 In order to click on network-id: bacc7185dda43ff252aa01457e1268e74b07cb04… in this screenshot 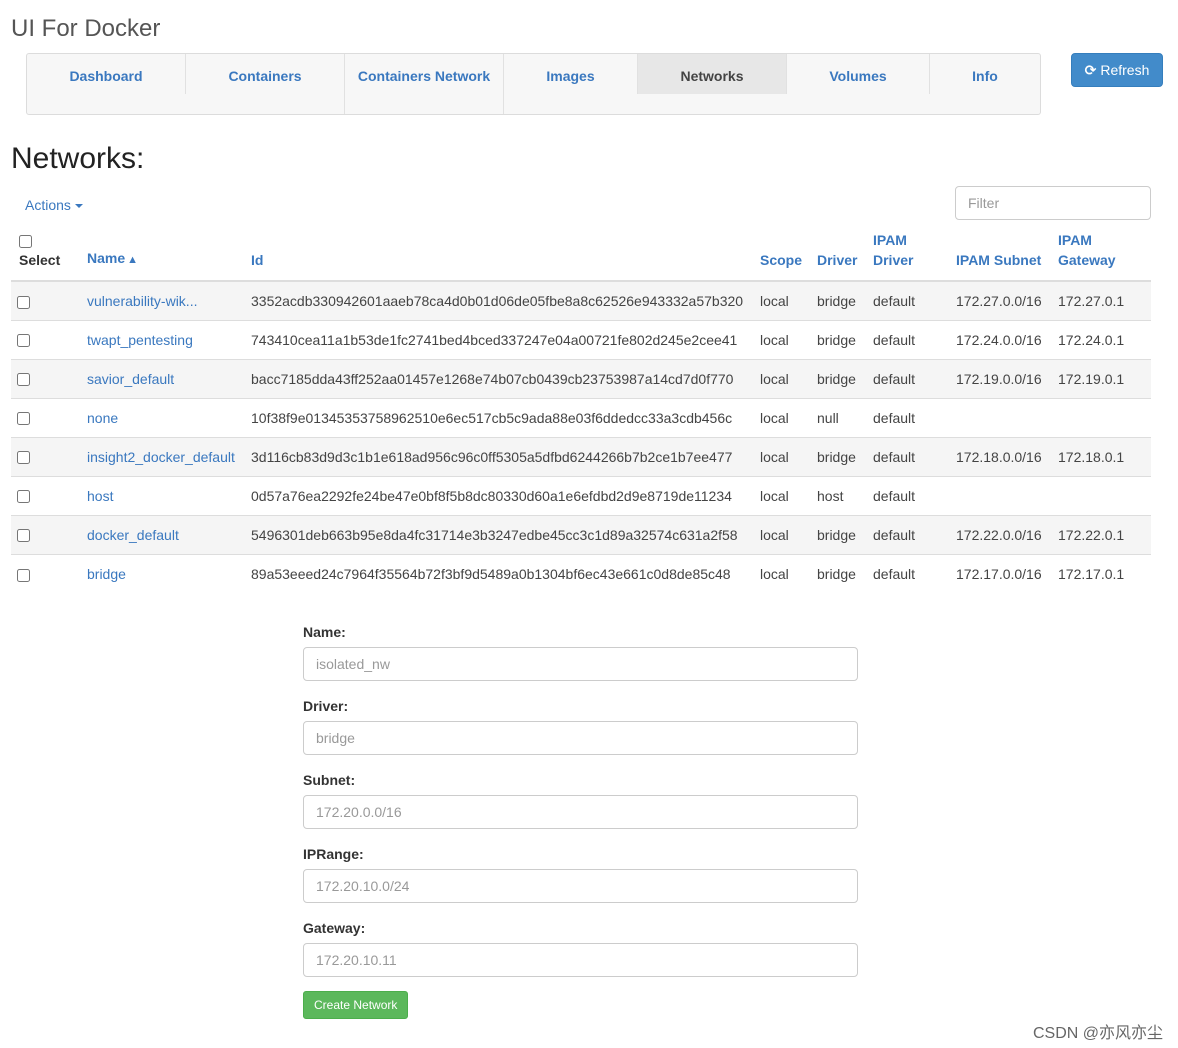, I will do `click(499, 378)`.